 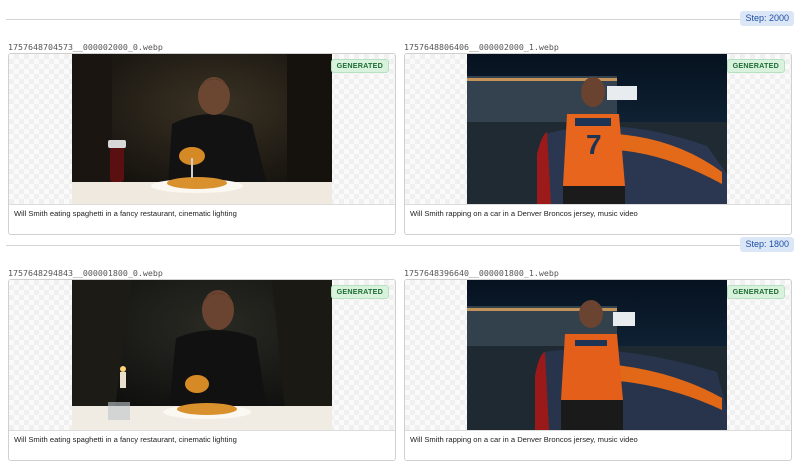 I want to click on image-filename: 1757648704573__000002000_0.webp, so click(x=85, y=47).